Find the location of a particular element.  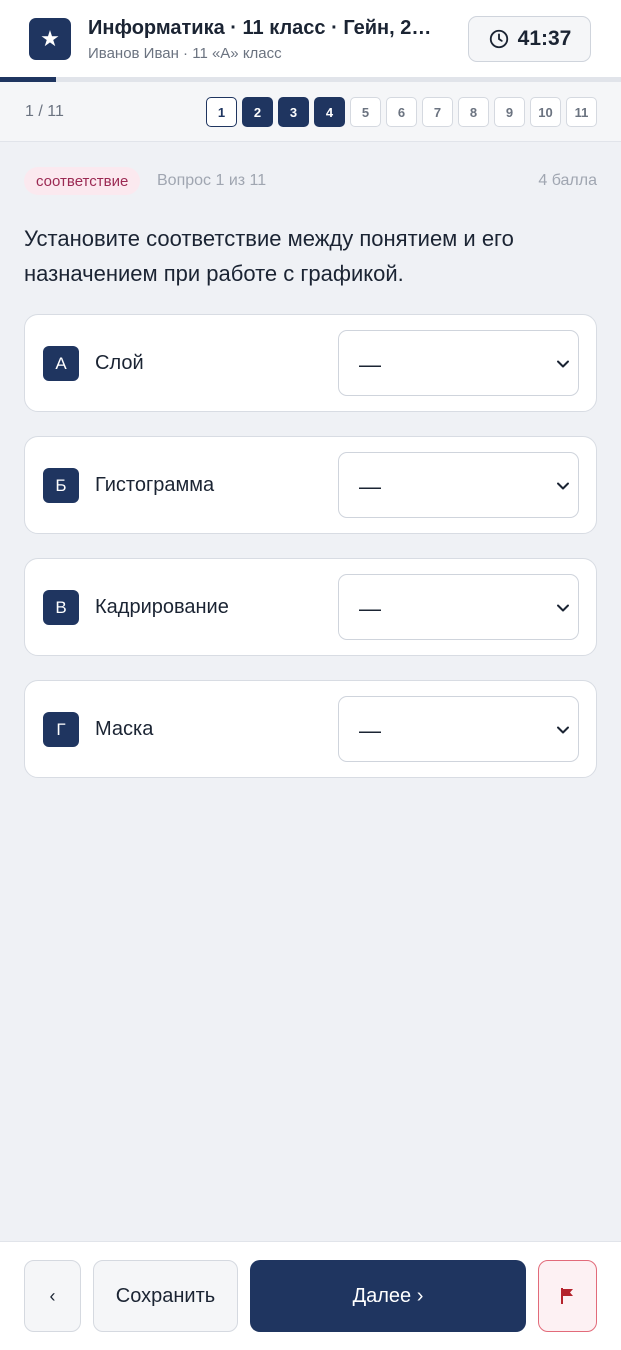

question-number-button: 5 is located at coordinates (365, 112).